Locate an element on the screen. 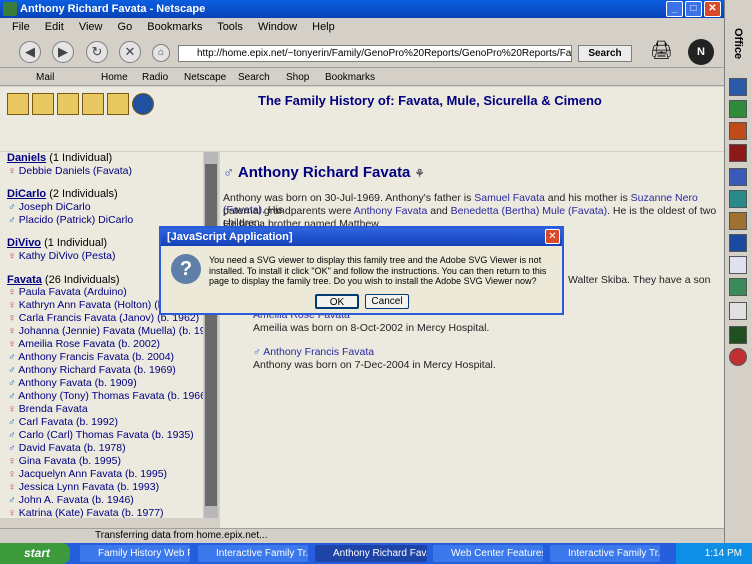 The image size is (752, 564). excel-icon is located at coordinates (738, 109).